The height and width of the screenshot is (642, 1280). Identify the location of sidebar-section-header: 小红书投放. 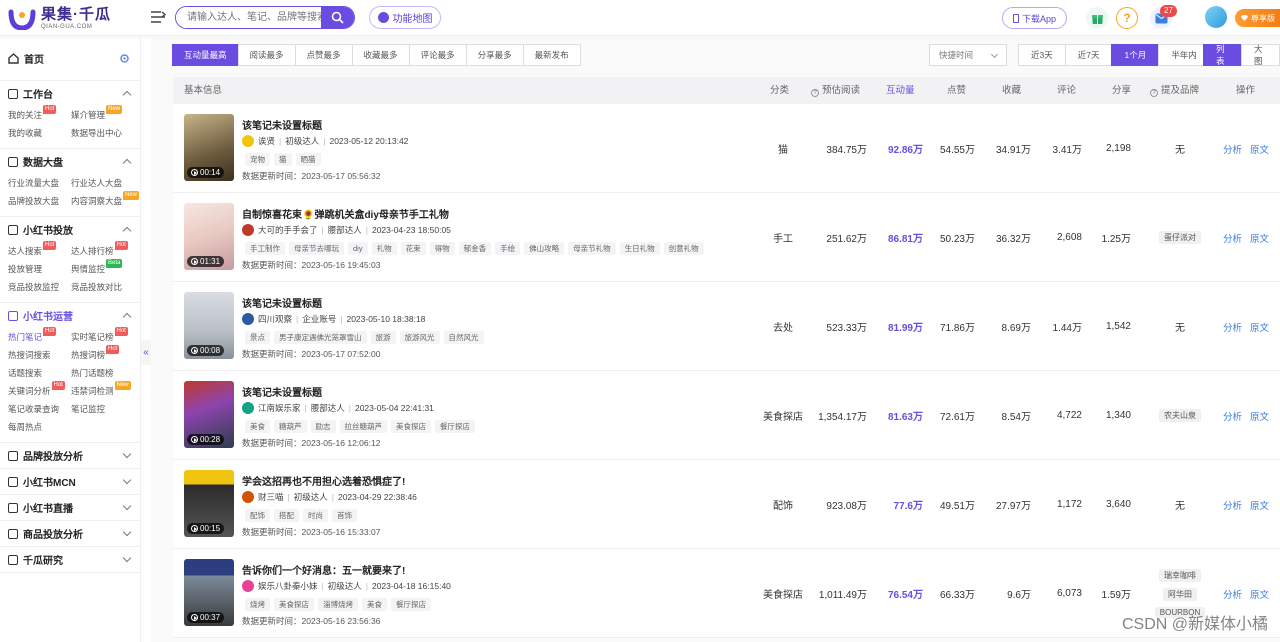
(70, 229).